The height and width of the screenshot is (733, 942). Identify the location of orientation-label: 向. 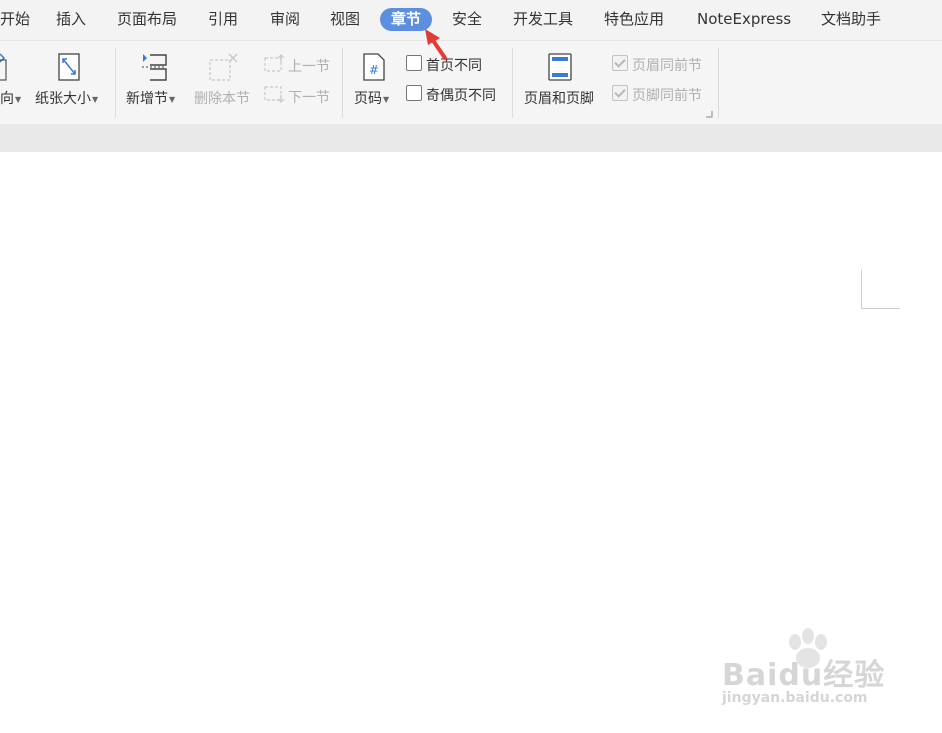
(7, 99).